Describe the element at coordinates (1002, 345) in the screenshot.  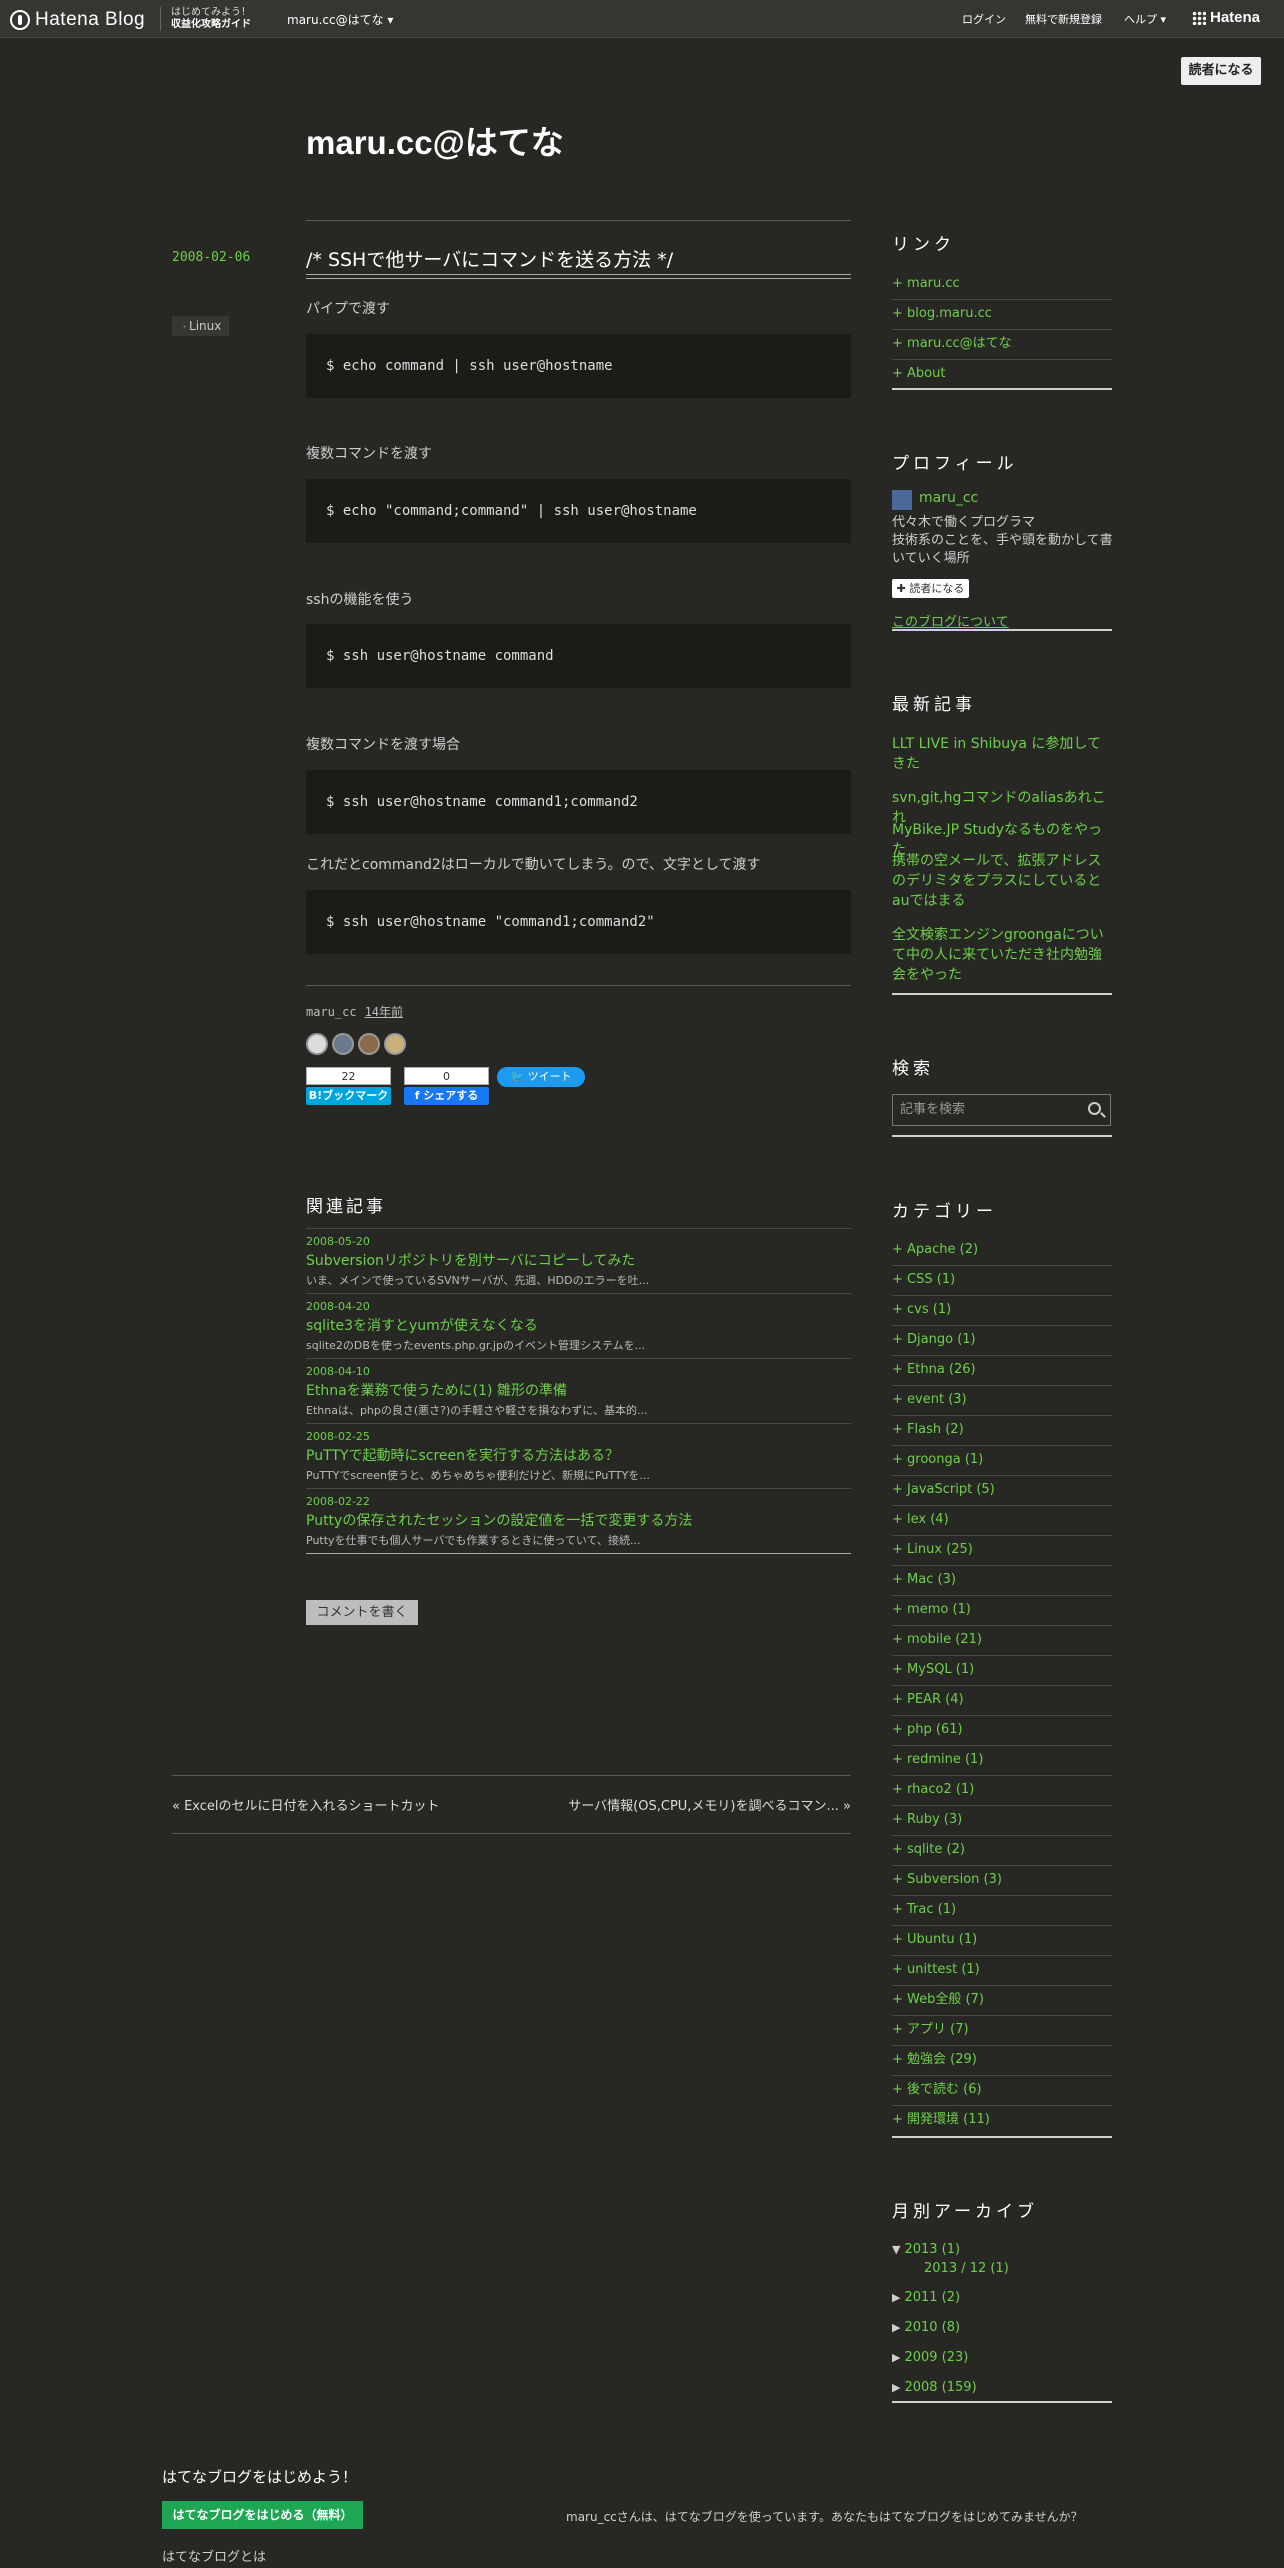
I see `sidebar-link: maru.cc@はてな` at that location.